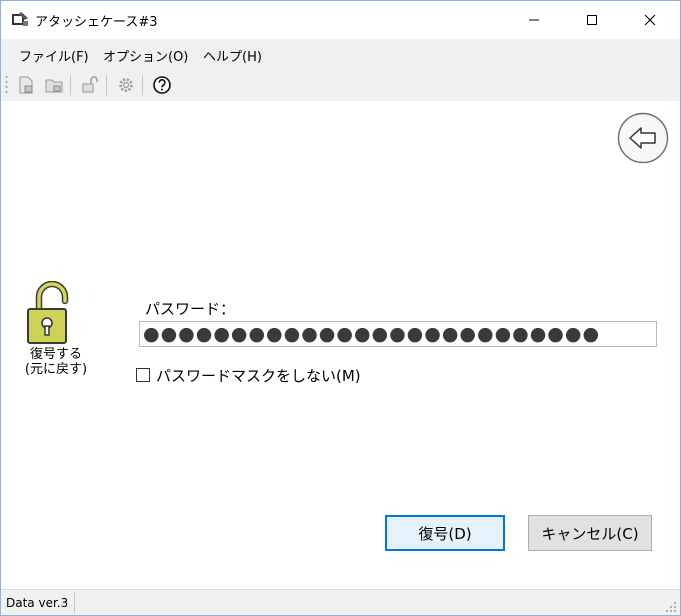 Image resolution: width=681 pixels, height=616 pixels. I want to click on close-icon, so click(650, 20).